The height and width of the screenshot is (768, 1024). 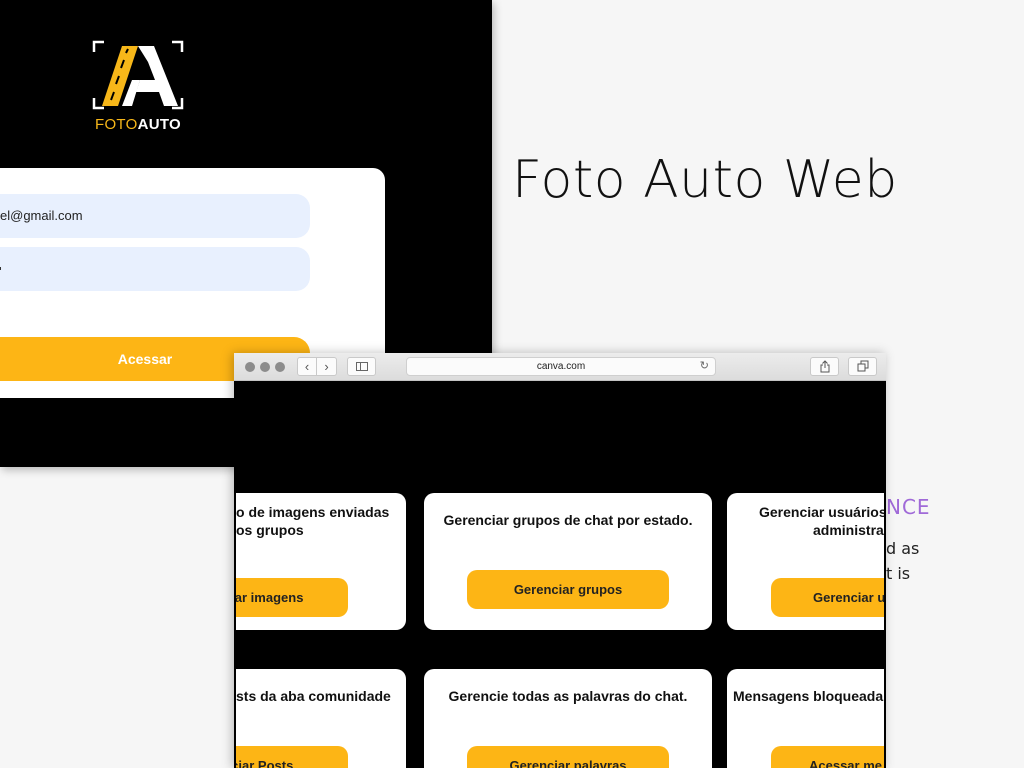 I want to click on slide-title: Foto Auto Web, so click(x=705, y=180).